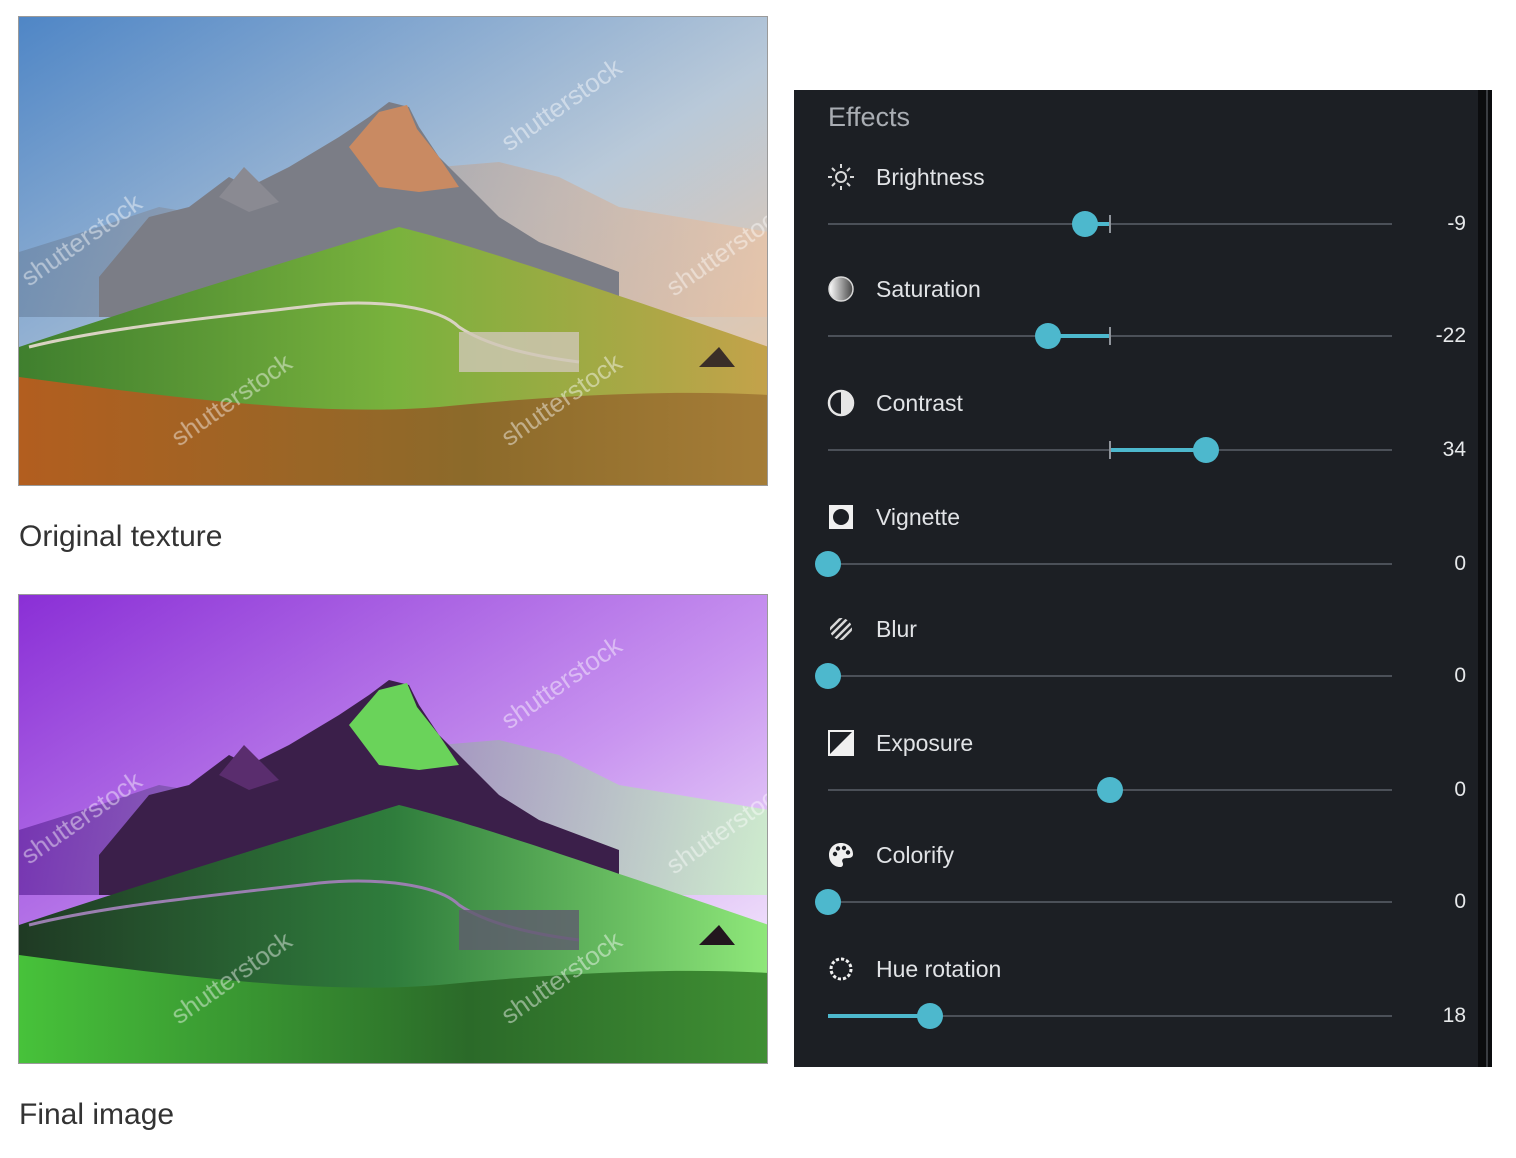  I want to click on caption-final-image: Final image, so click(97, 1114).